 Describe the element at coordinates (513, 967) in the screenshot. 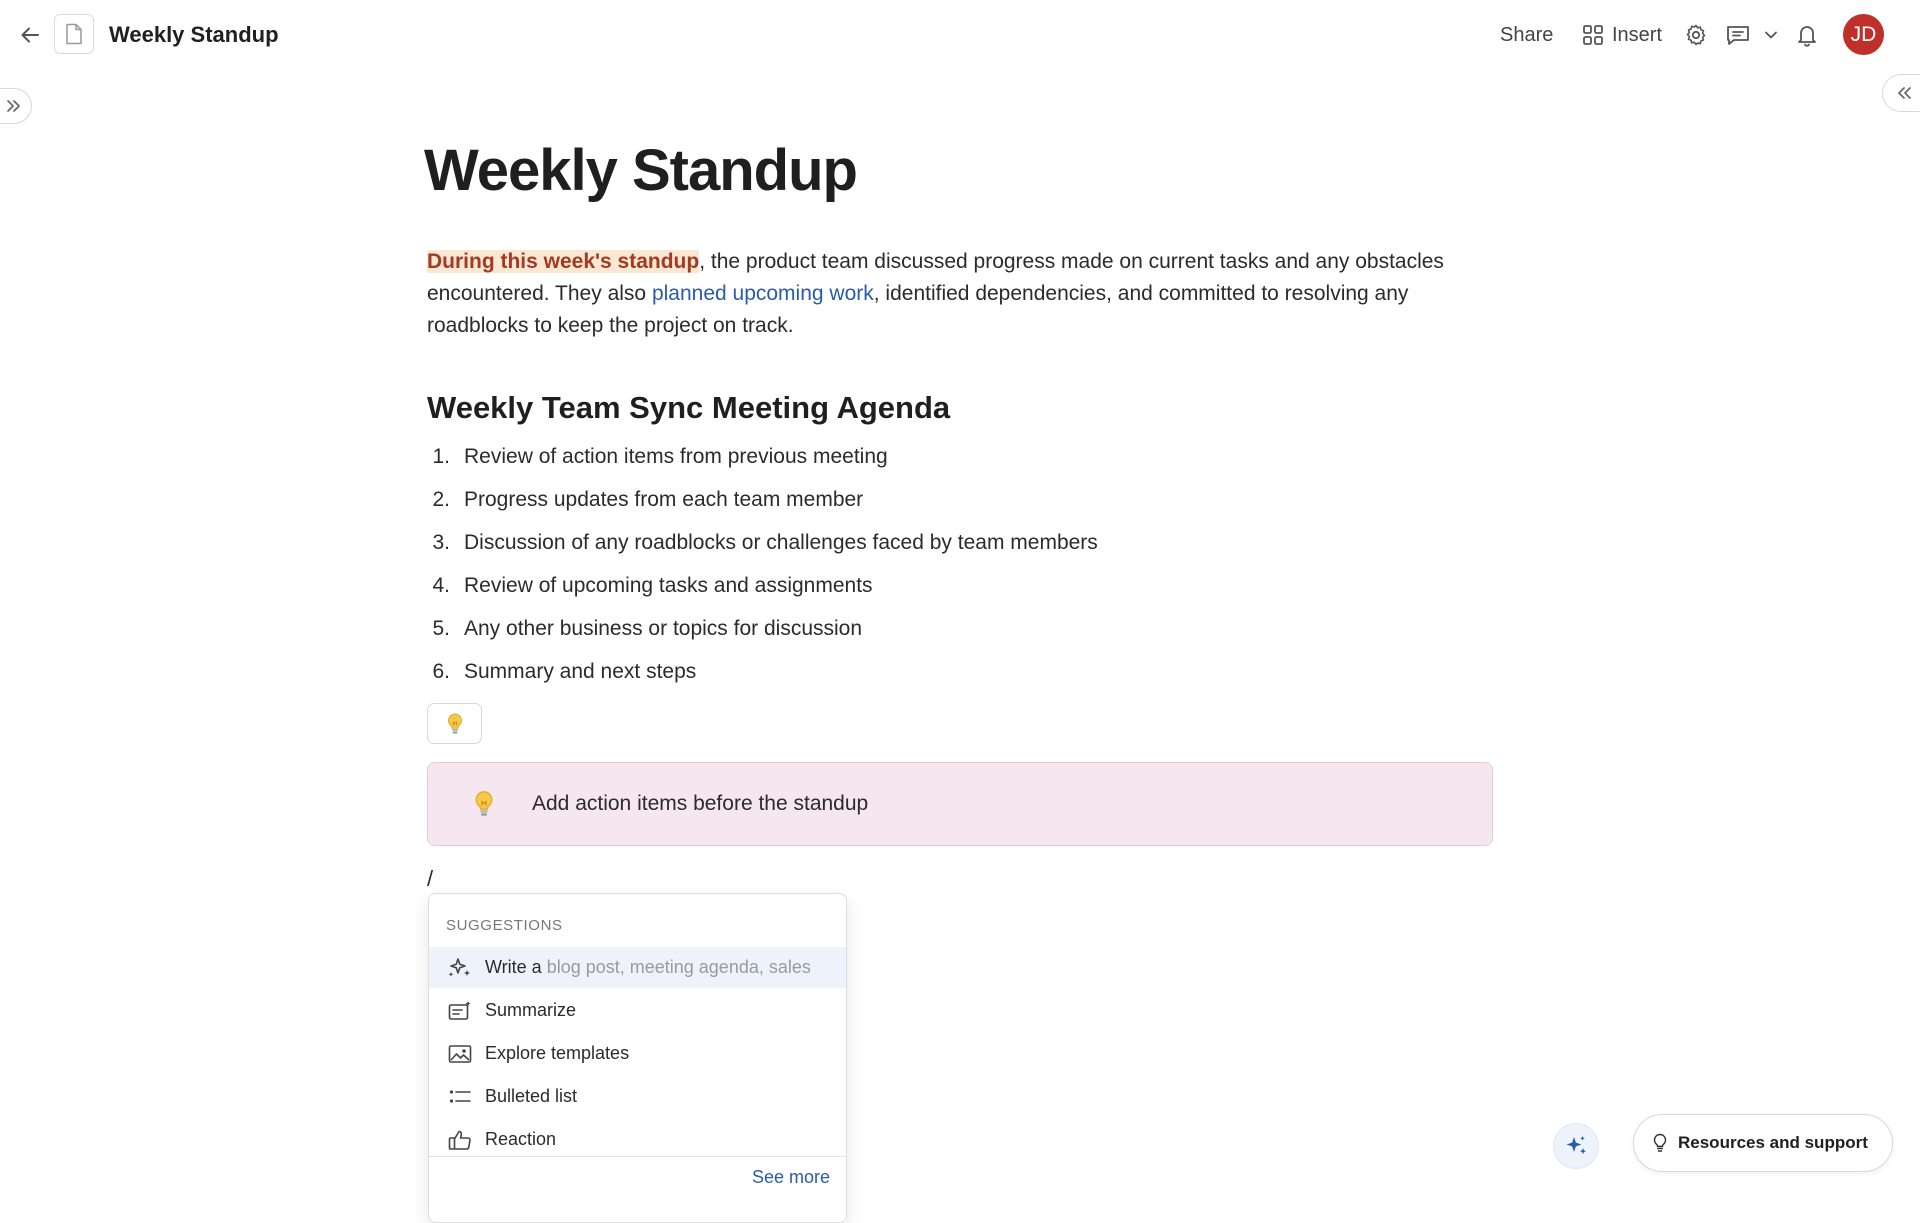

I see `write-label: Write a` at that location.